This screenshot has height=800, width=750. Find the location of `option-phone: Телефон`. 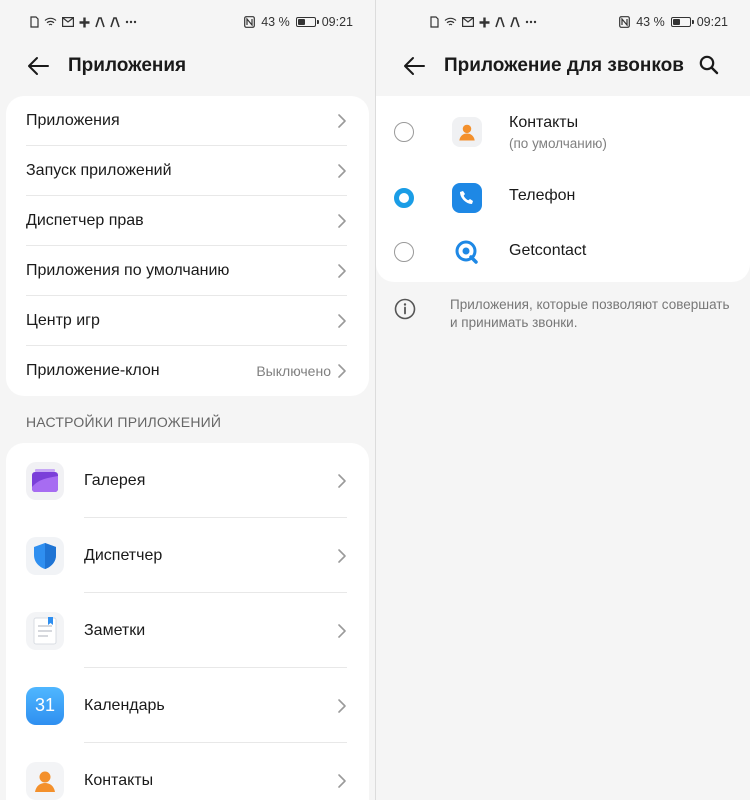

option-phone: Телефон is located at coordinates (563, 198).